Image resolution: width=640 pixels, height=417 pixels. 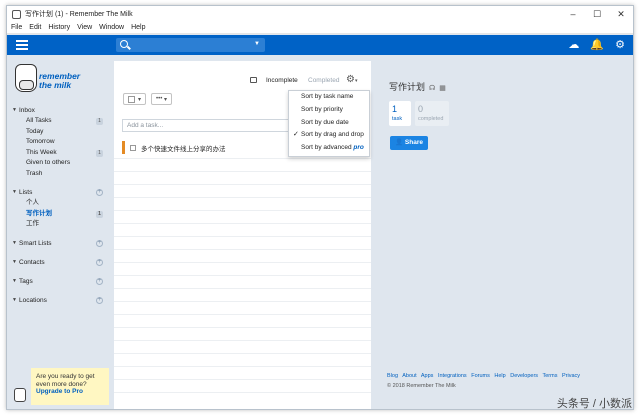 I want to click on sidebar-section-locations: ▼ Locations +, so click(x=59, y=300).